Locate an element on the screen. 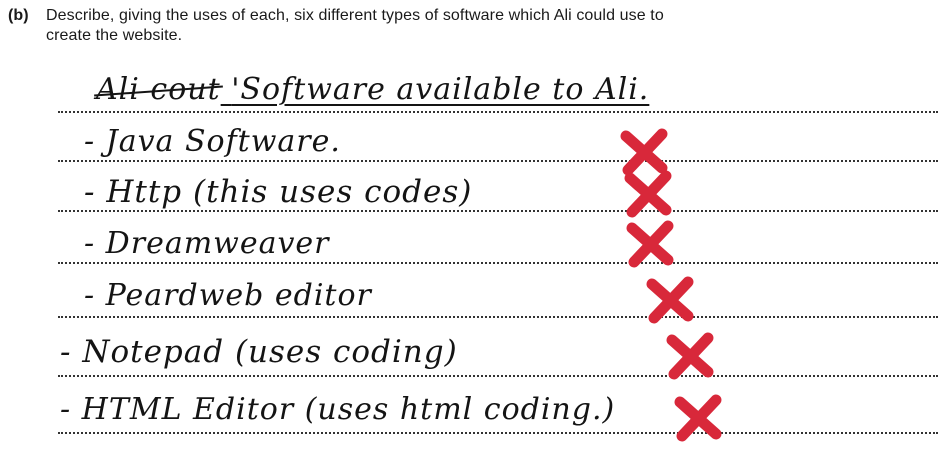 This screenshot has height=456, width=939. answer-heading-text: 'Software available to Ali. is located at coordinates (440, 89).